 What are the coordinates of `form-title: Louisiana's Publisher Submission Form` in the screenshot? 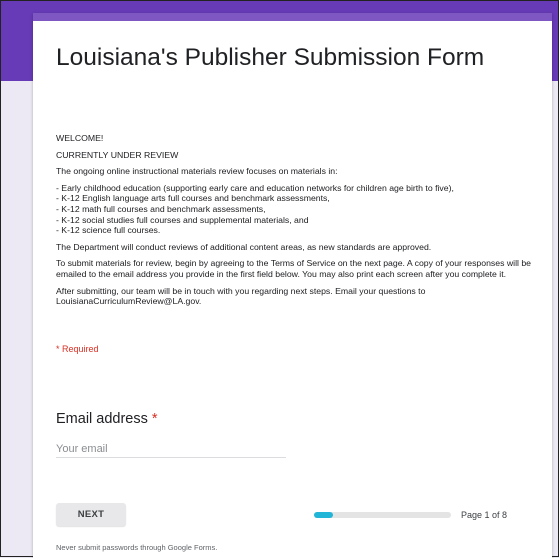 It's located at (270, 57).